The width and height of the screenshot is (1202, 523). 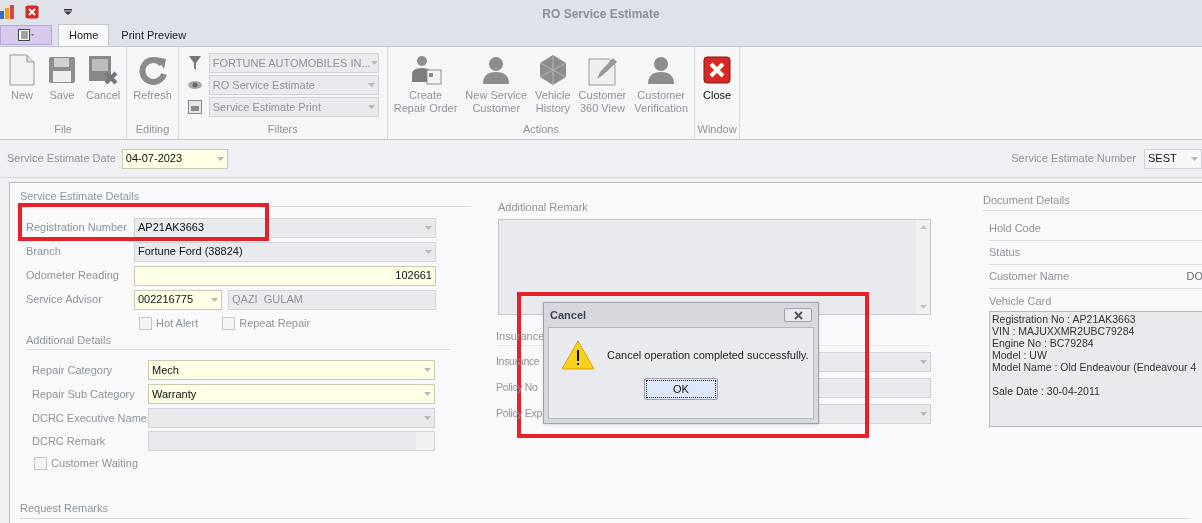 I want to click on dropdown-value: Service Estimate Print, so click(x=266, y=107).